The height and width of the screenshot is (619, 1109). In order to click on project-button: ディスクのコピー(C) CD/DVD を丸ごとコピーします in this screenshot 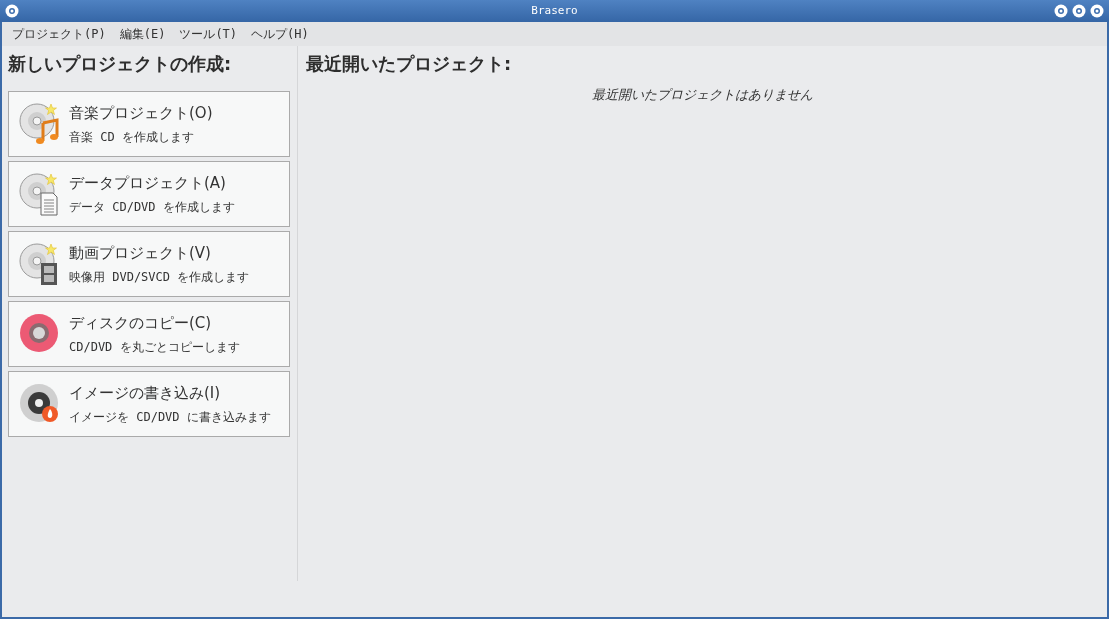, I will do `click(149, 334)`.